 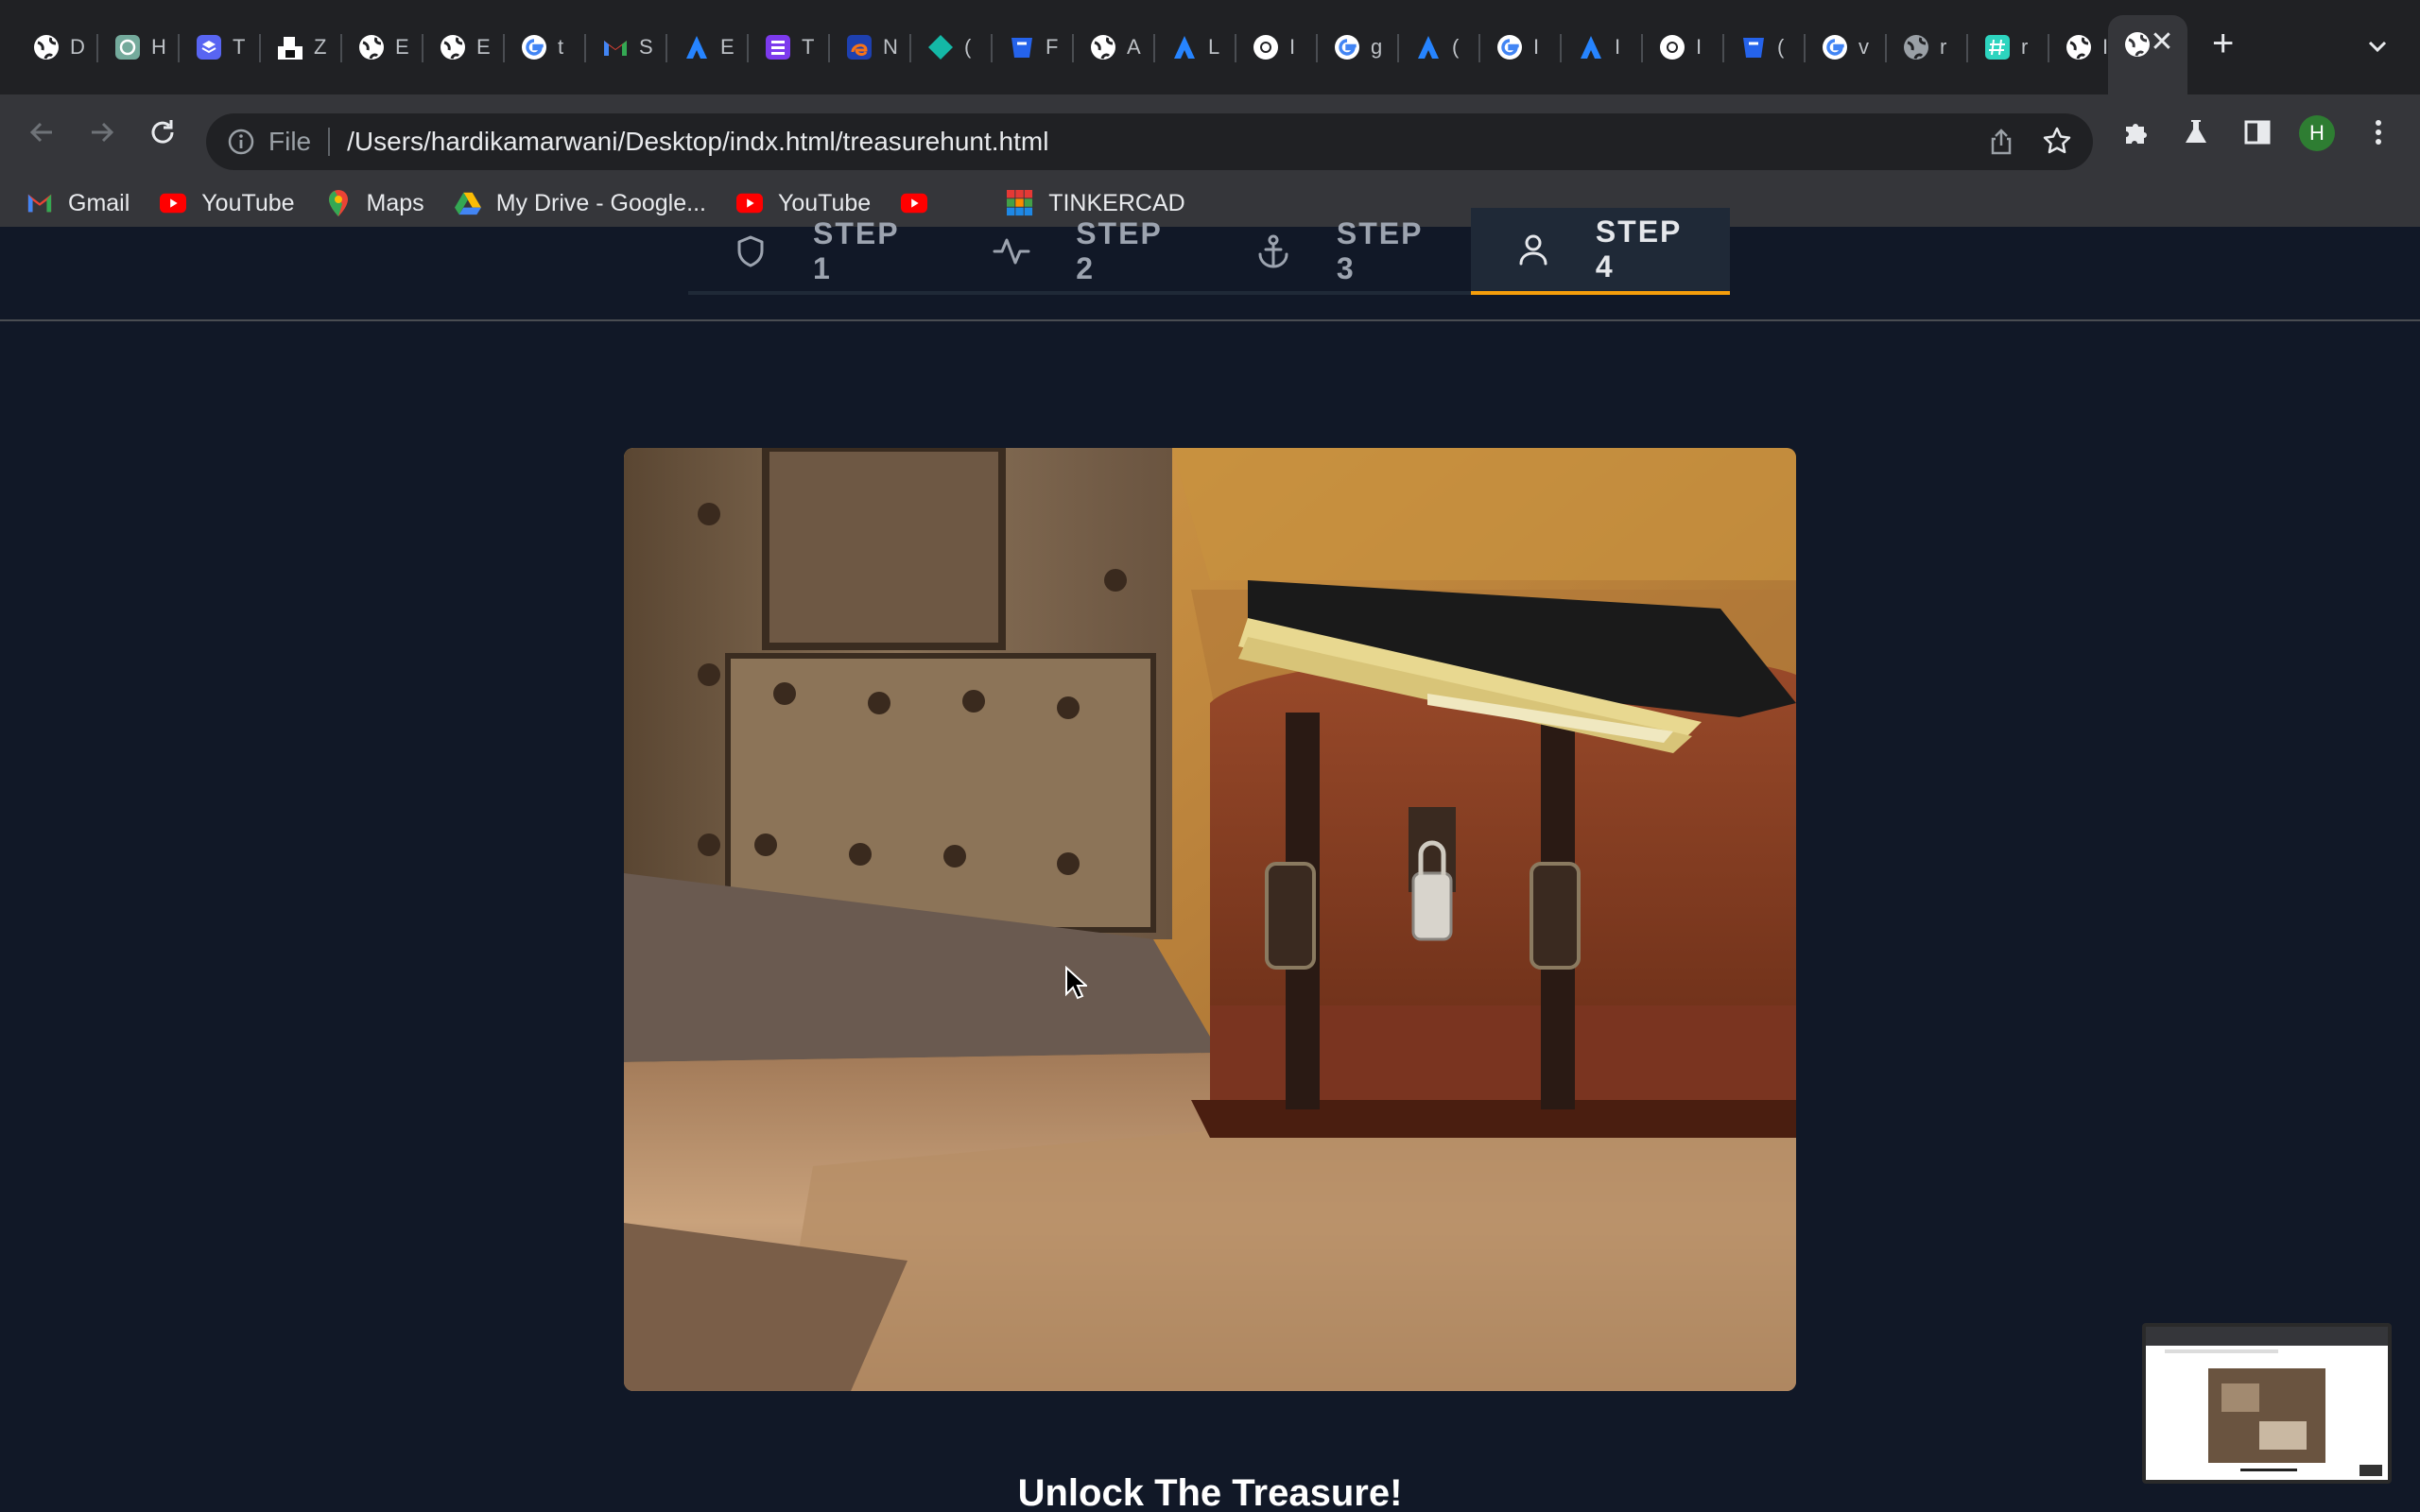 What do you see at coordinates (248, 202) in the screenshot?
I see `bookmark-label: YouTube` at bounding box center [248, 202].